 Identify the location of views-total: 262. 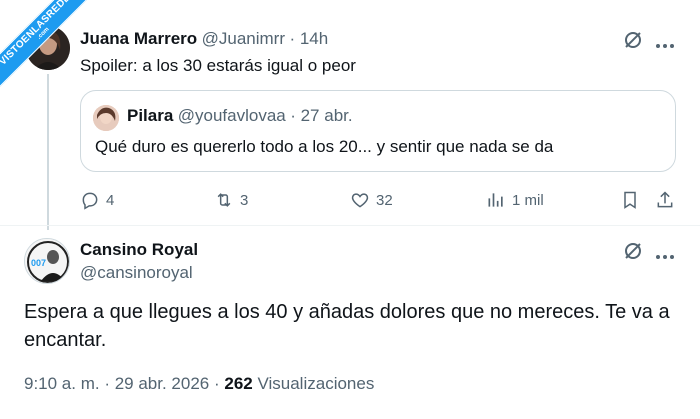
(238, 383).